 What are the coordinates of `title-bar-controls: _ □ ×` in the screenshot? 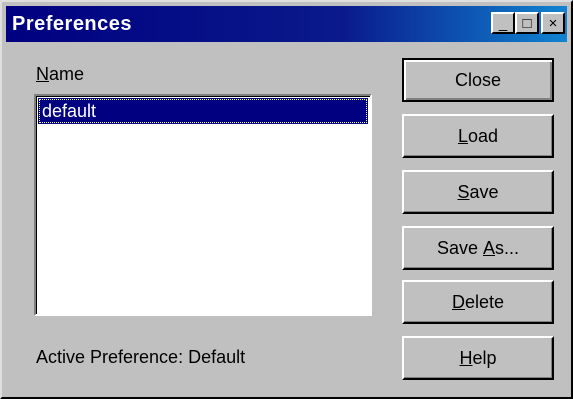 It's located at (528, 23).